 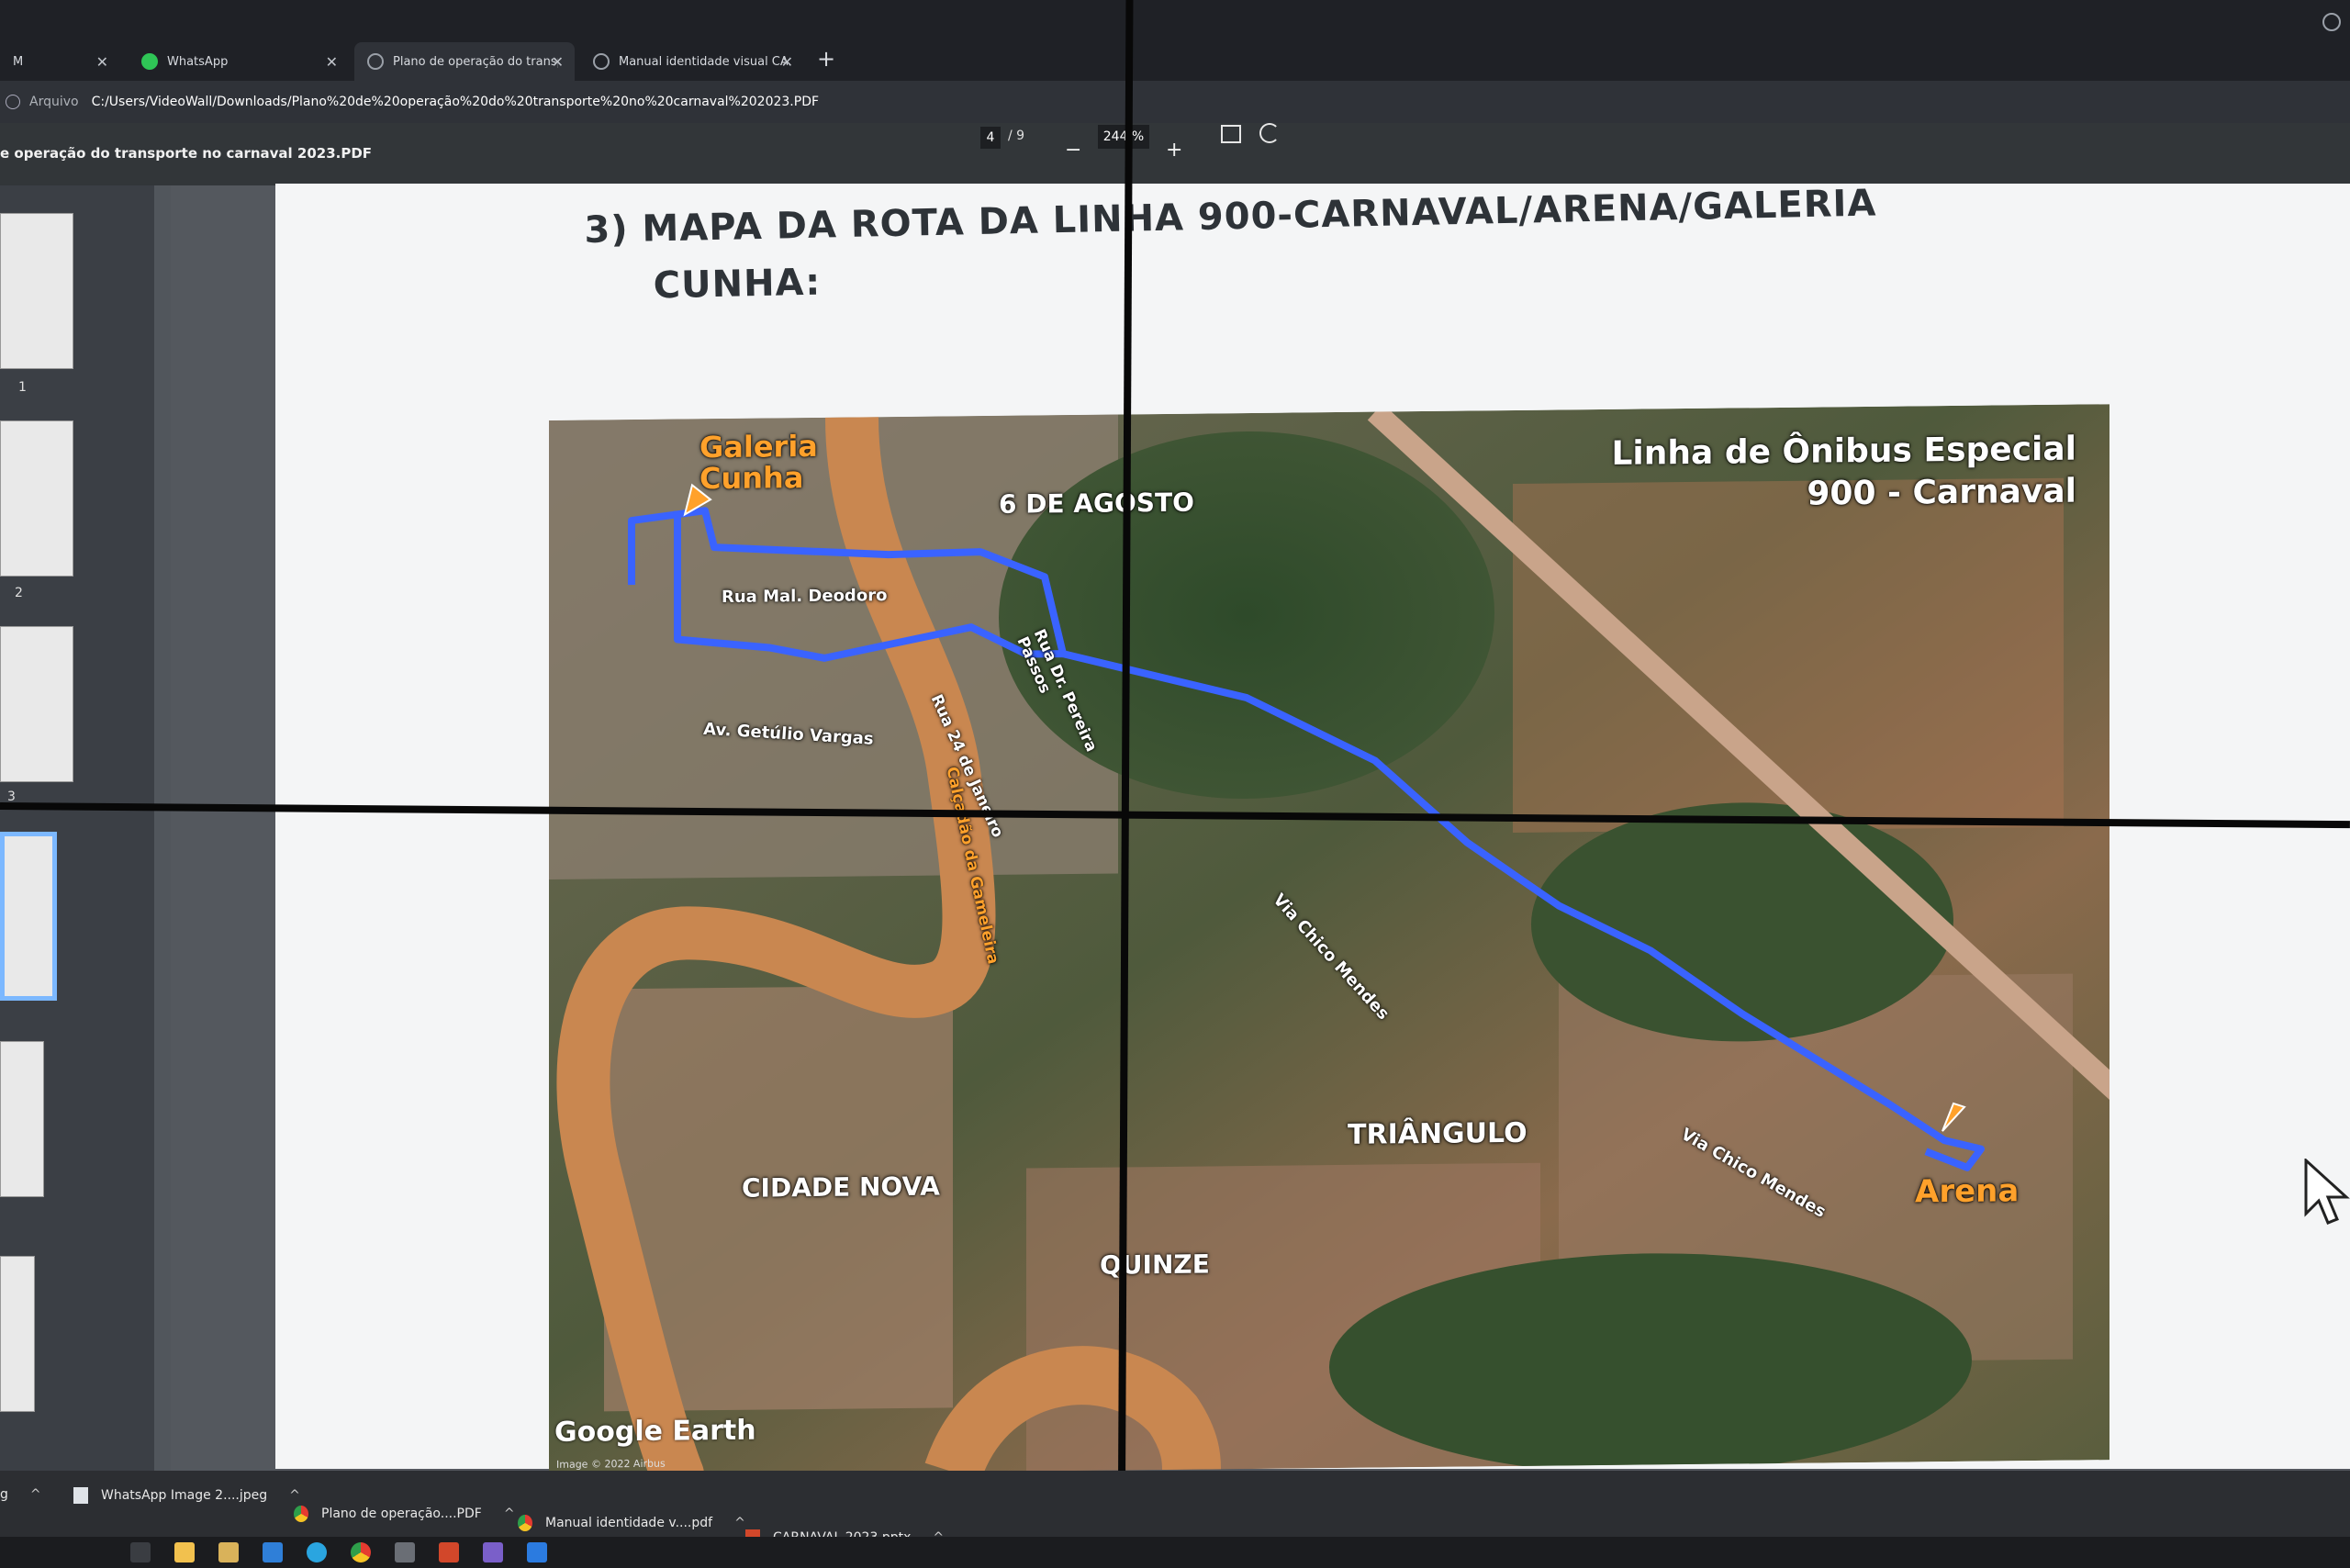 What do you see at coordinates (273, 1552) in the screenshot?
I see `mail-icon` at bounding box center [273, 1552].